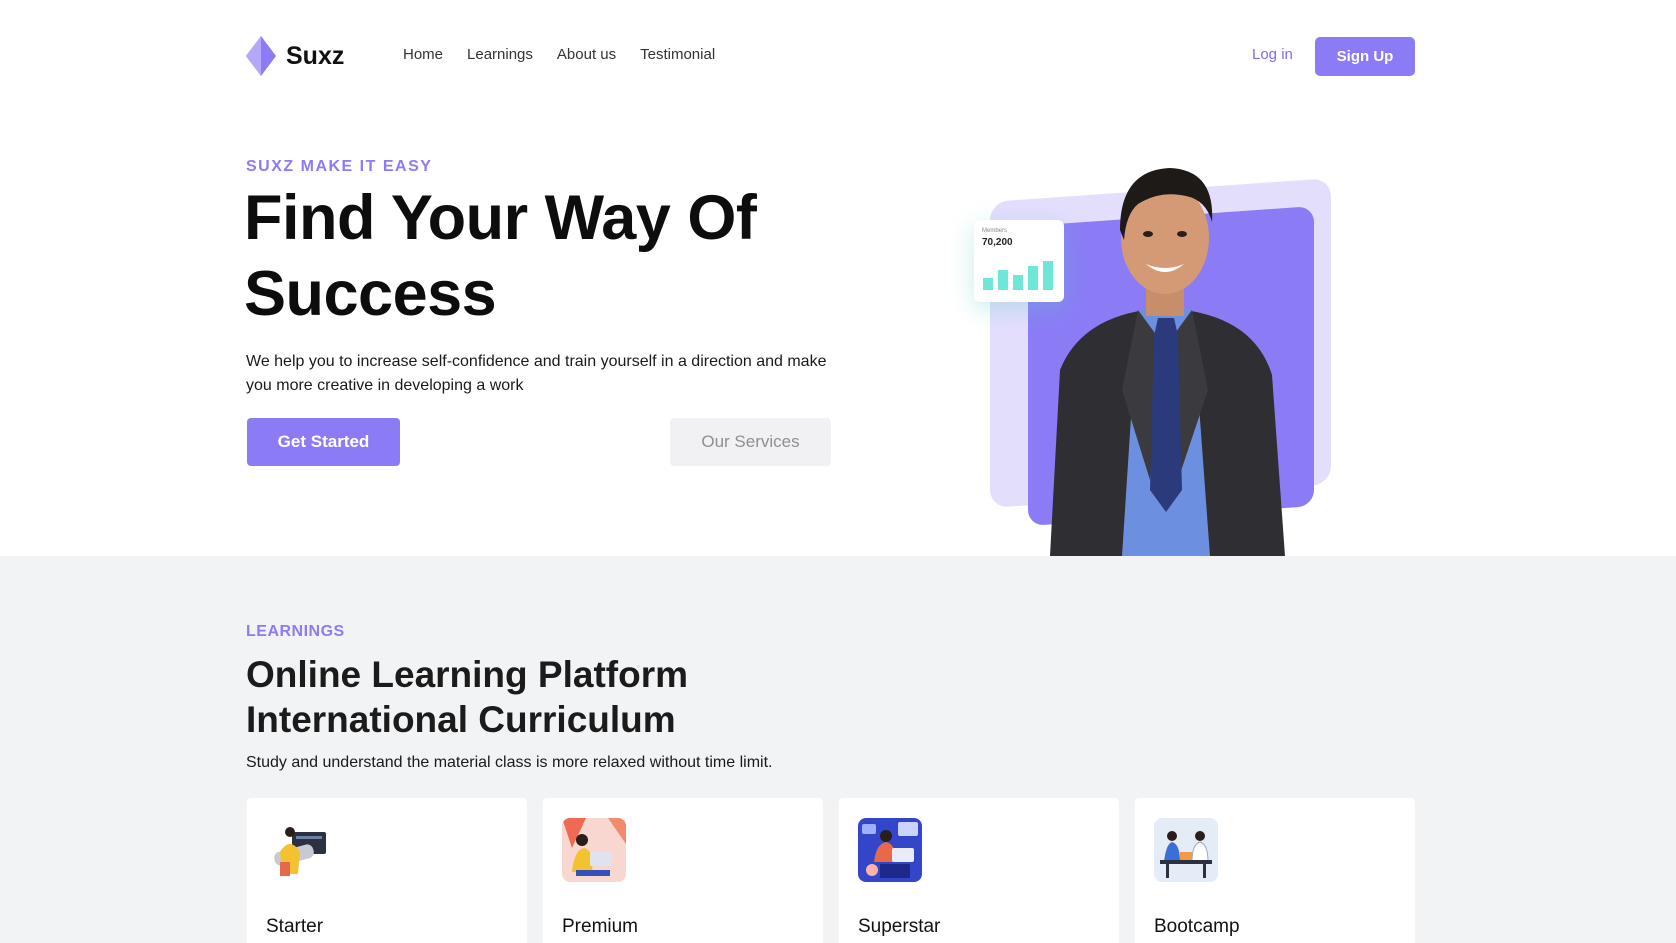 The width and height of the screenshot is (1676, 943). What do you see at coordinates (1275, 870) in the screenshot?
I see `learning-card-bootcamp: Bootcamp` at bounding box center [1275, 870].